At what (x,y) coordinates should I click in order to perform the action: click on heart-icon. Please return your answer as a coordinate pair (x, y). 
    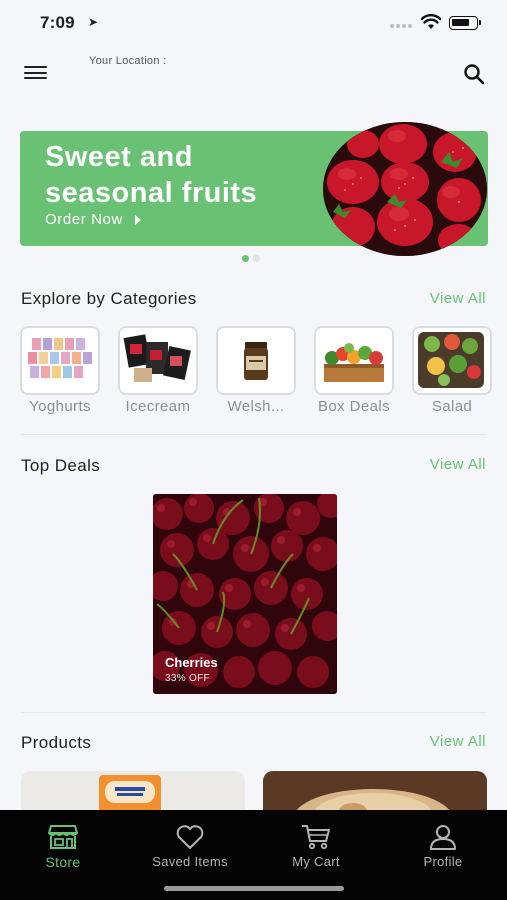
    Looking at the image, I should click on (190, 837).